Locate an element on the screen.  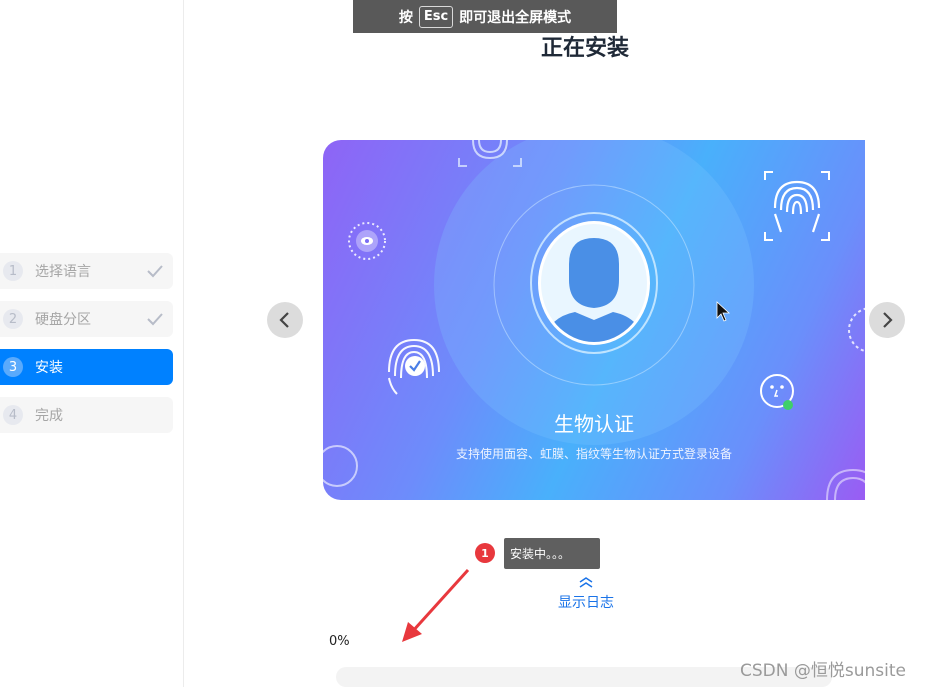
step-number: 2 is located at coordinates (13, 319).